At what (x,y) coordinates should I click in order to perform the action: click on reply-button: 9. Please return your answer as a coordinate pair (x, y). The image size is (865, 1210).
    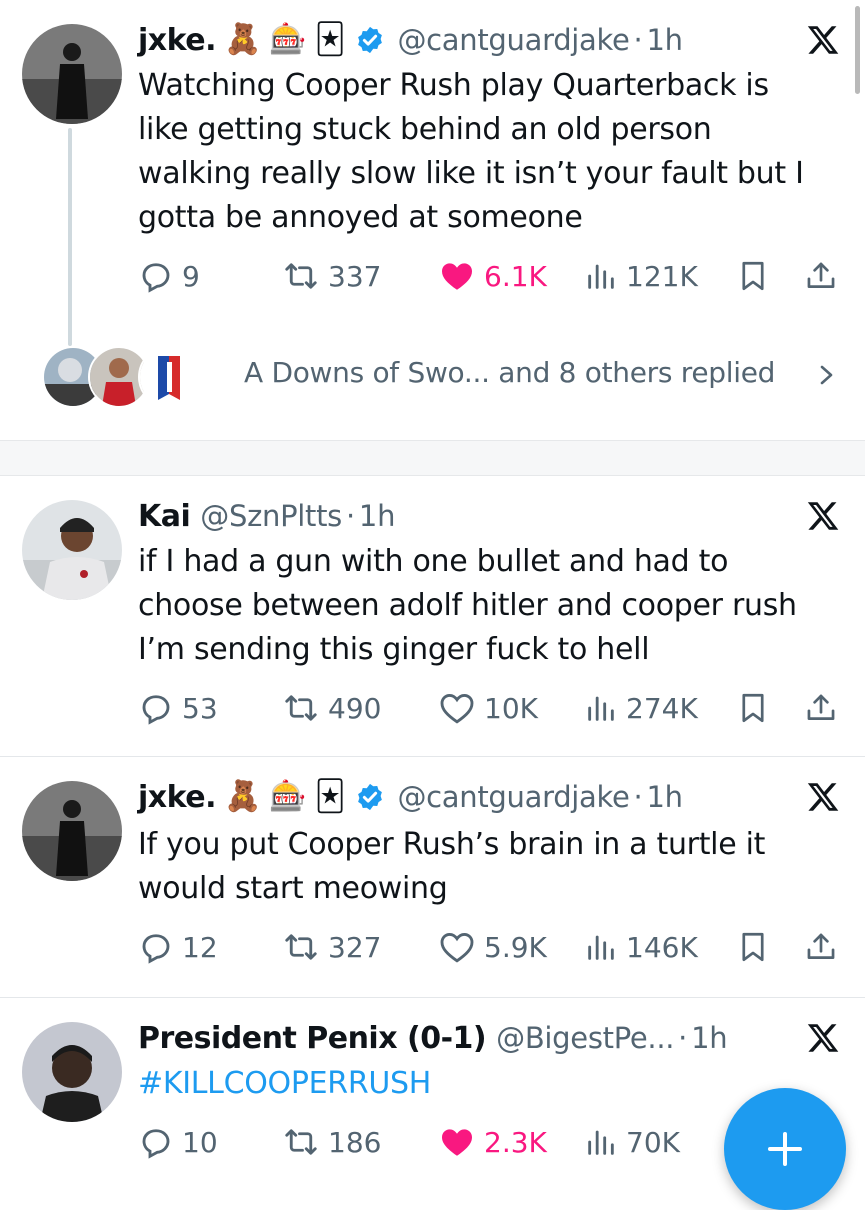
    Looking at the image, I should click on (169, 276).